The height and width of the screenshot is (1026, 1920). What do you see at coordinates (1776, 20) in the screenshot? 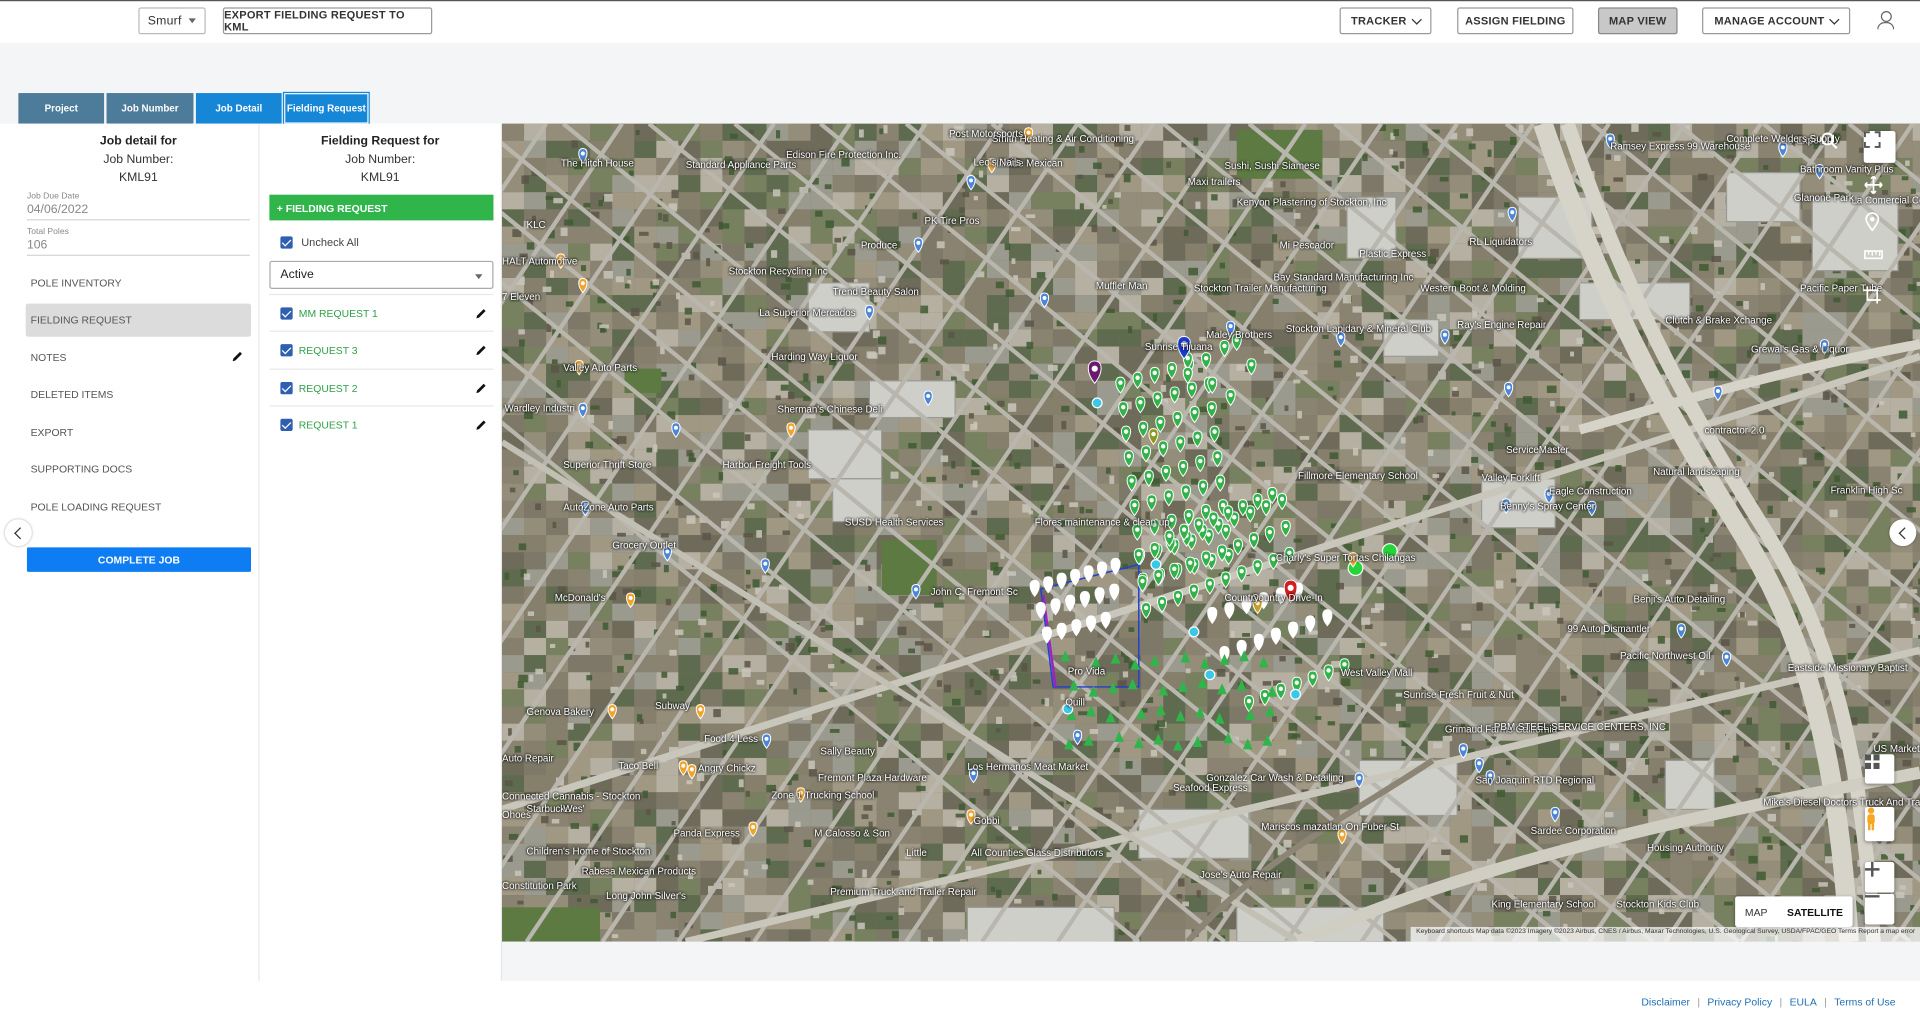
I see `manage-account-button: MANAGE ACCOUNT` at bounding box center [1776, 20].